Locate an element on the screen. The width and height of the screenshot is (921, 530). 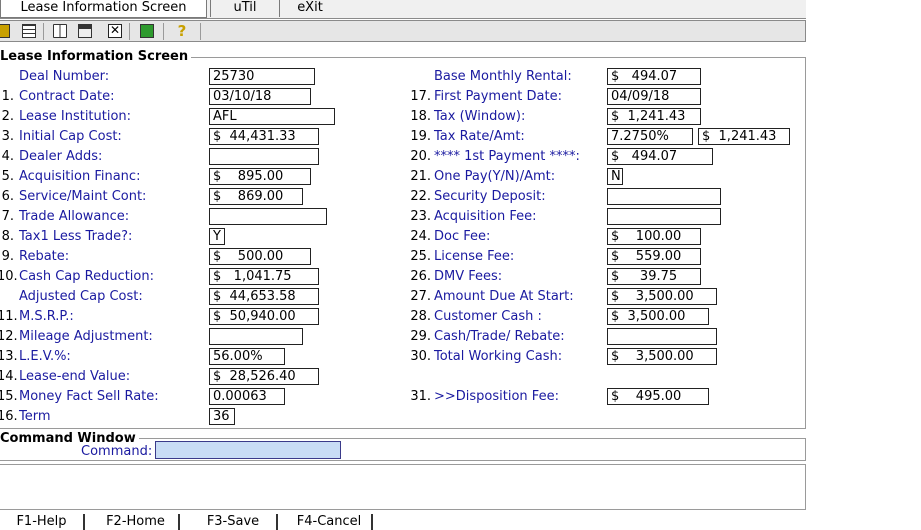
left-field-label: Initial Cap Cost: is located at coordinates (70, 136).